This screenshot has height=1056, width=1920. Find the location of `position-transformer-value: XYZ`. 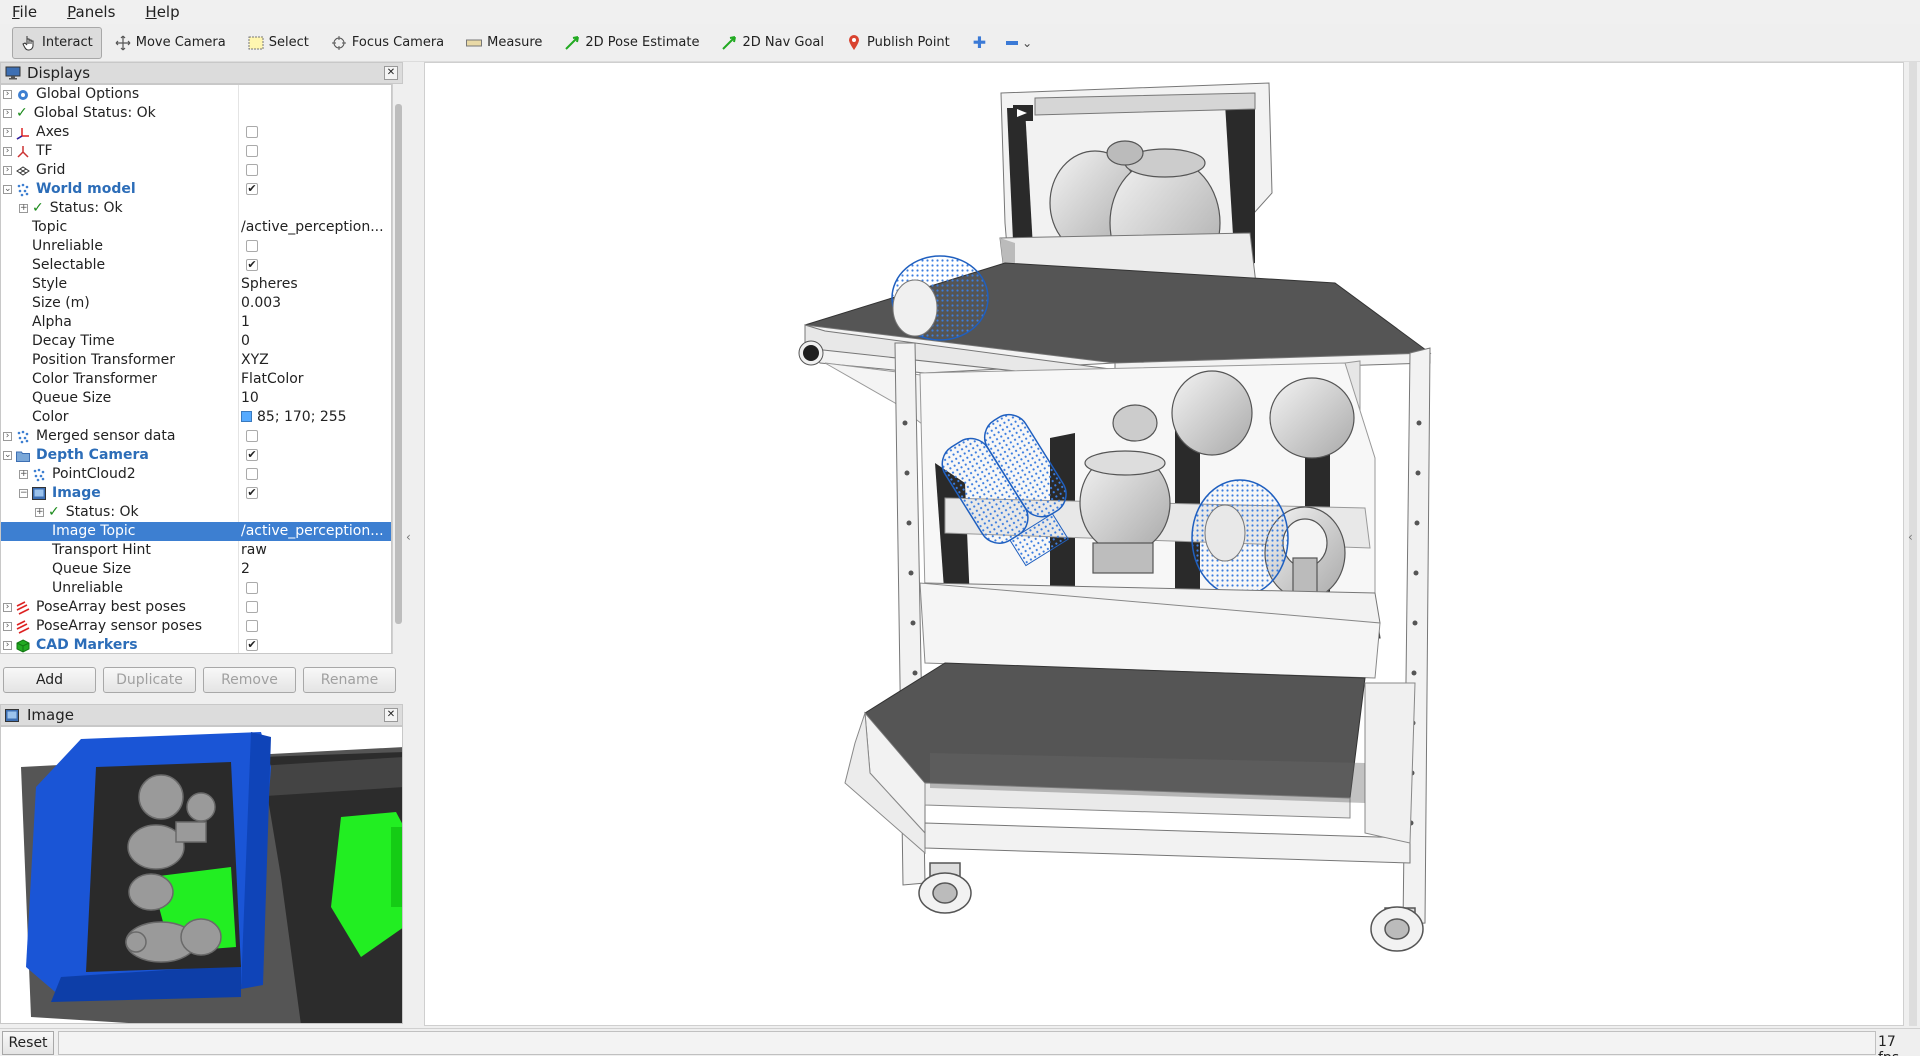

position-transformer-value: XYZ is located at coordinates (316, 360).